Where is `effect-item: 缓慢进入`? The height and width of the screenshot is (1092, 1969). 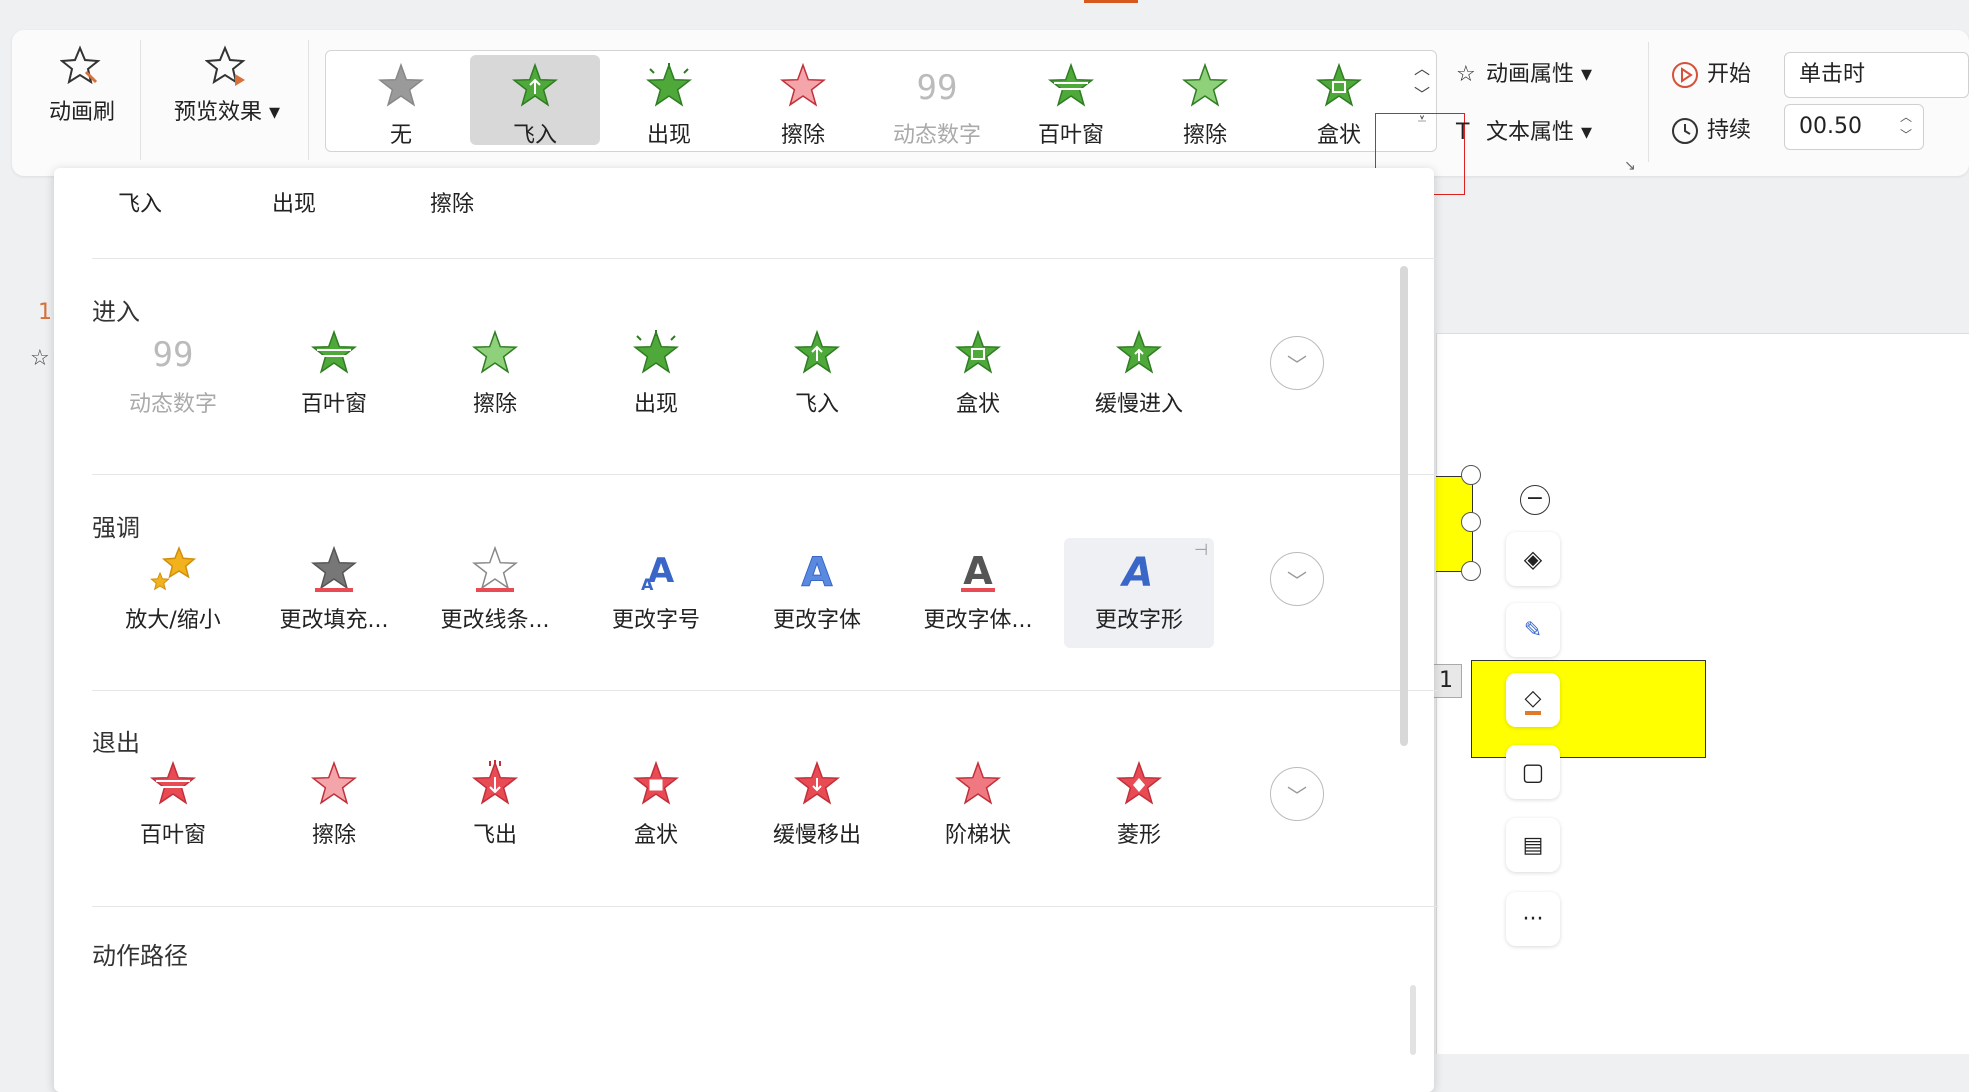 effect-item: 缓慢进入 is located at coordinates (1139, 377).